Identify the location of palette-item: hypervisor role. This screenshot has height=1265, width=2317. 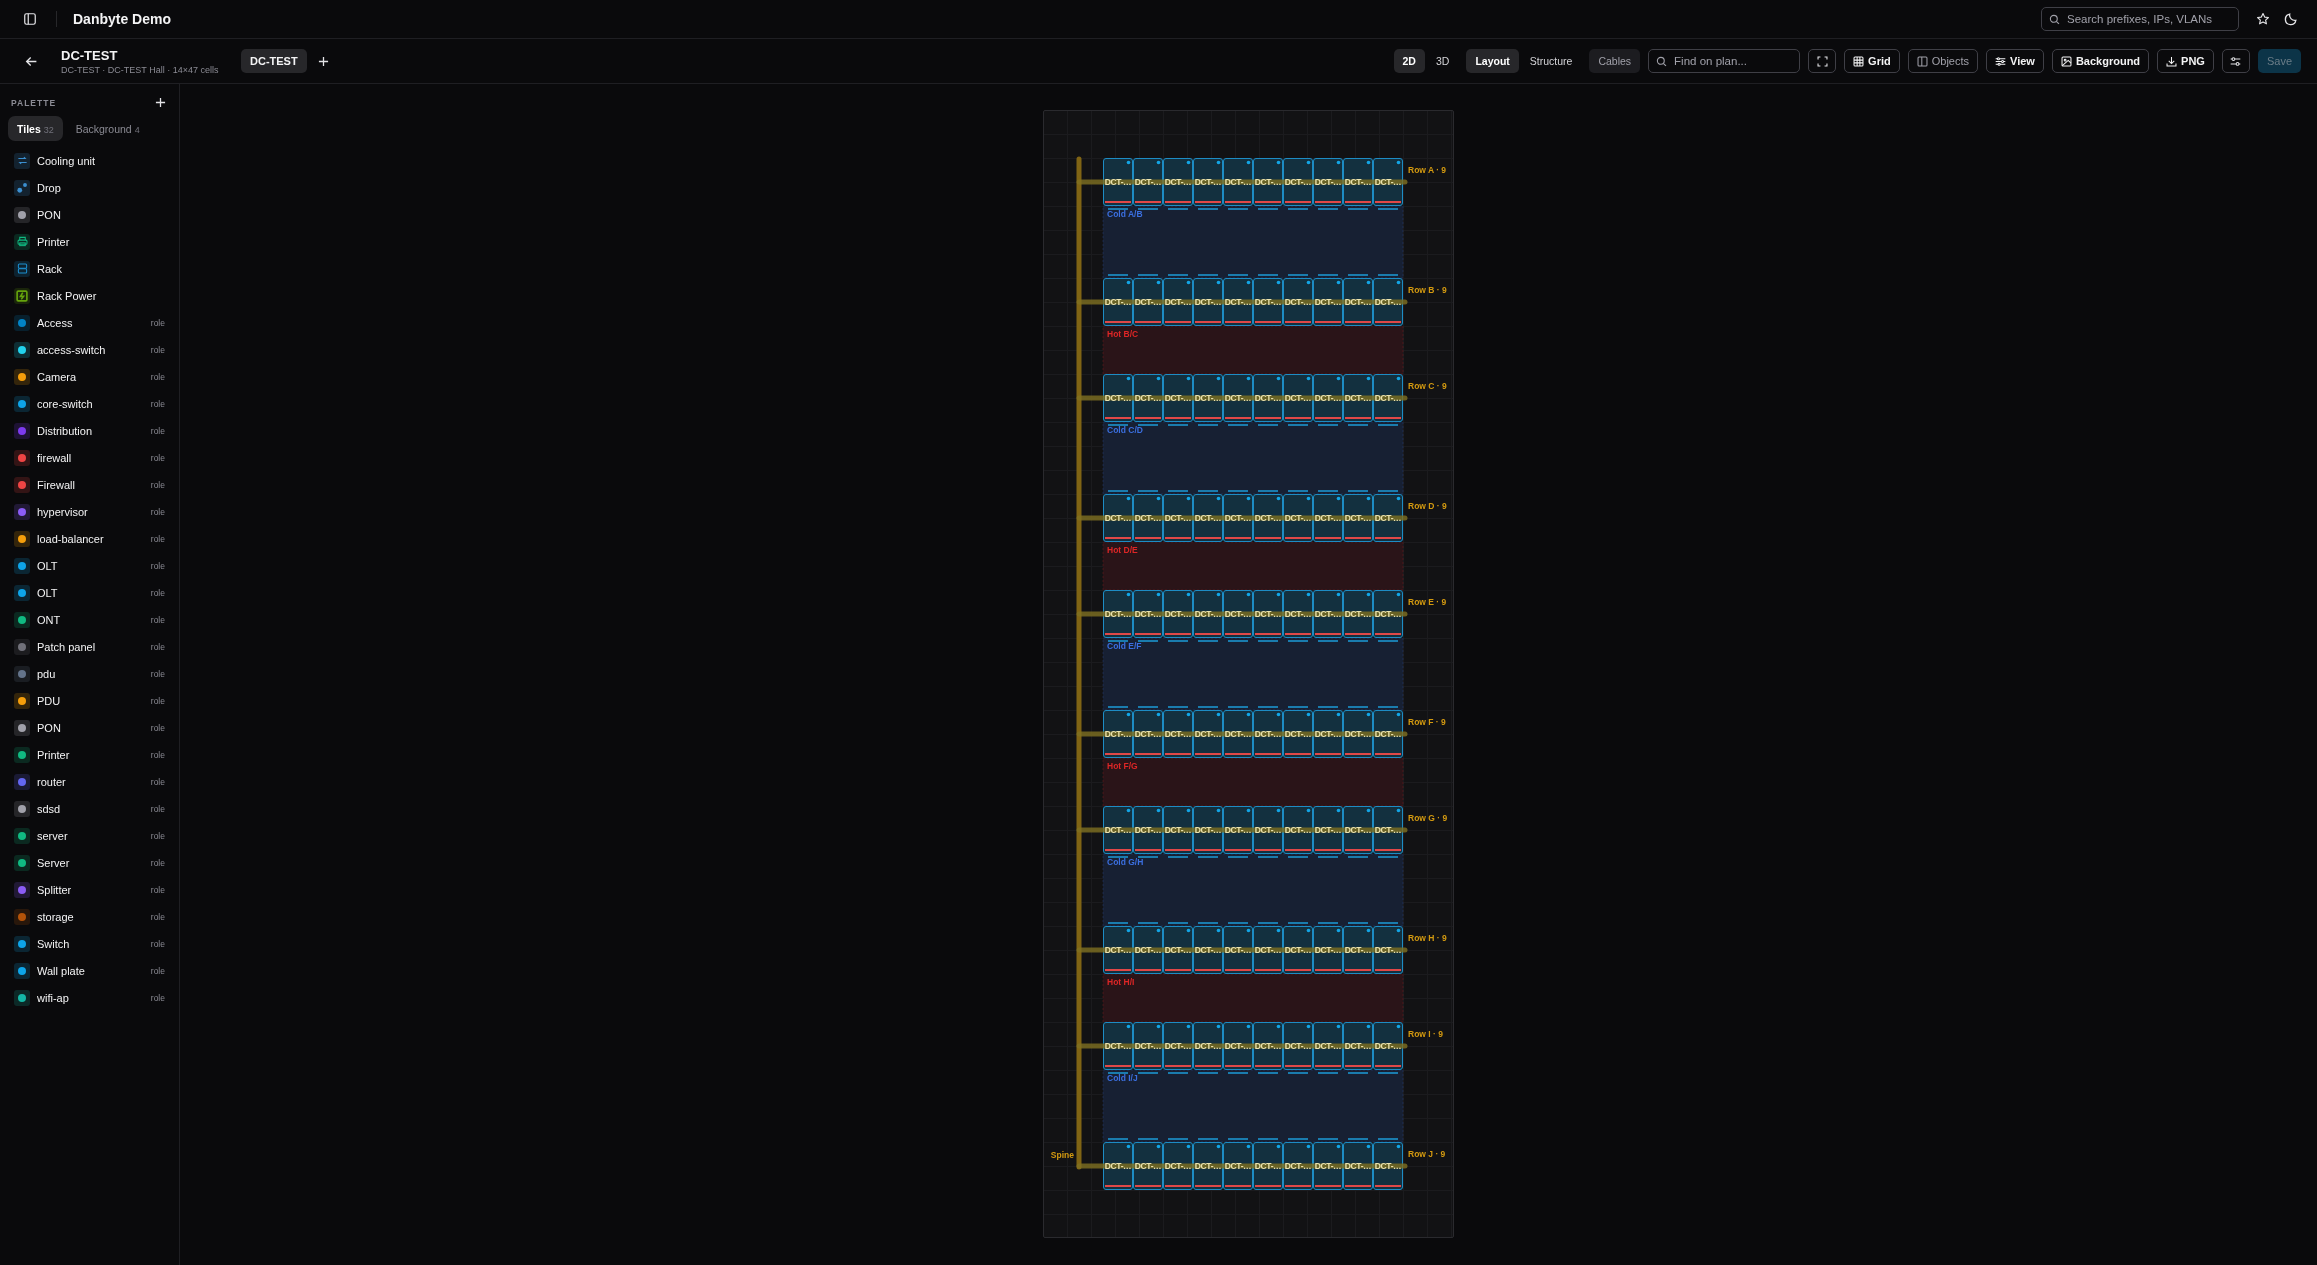
(89, 511).